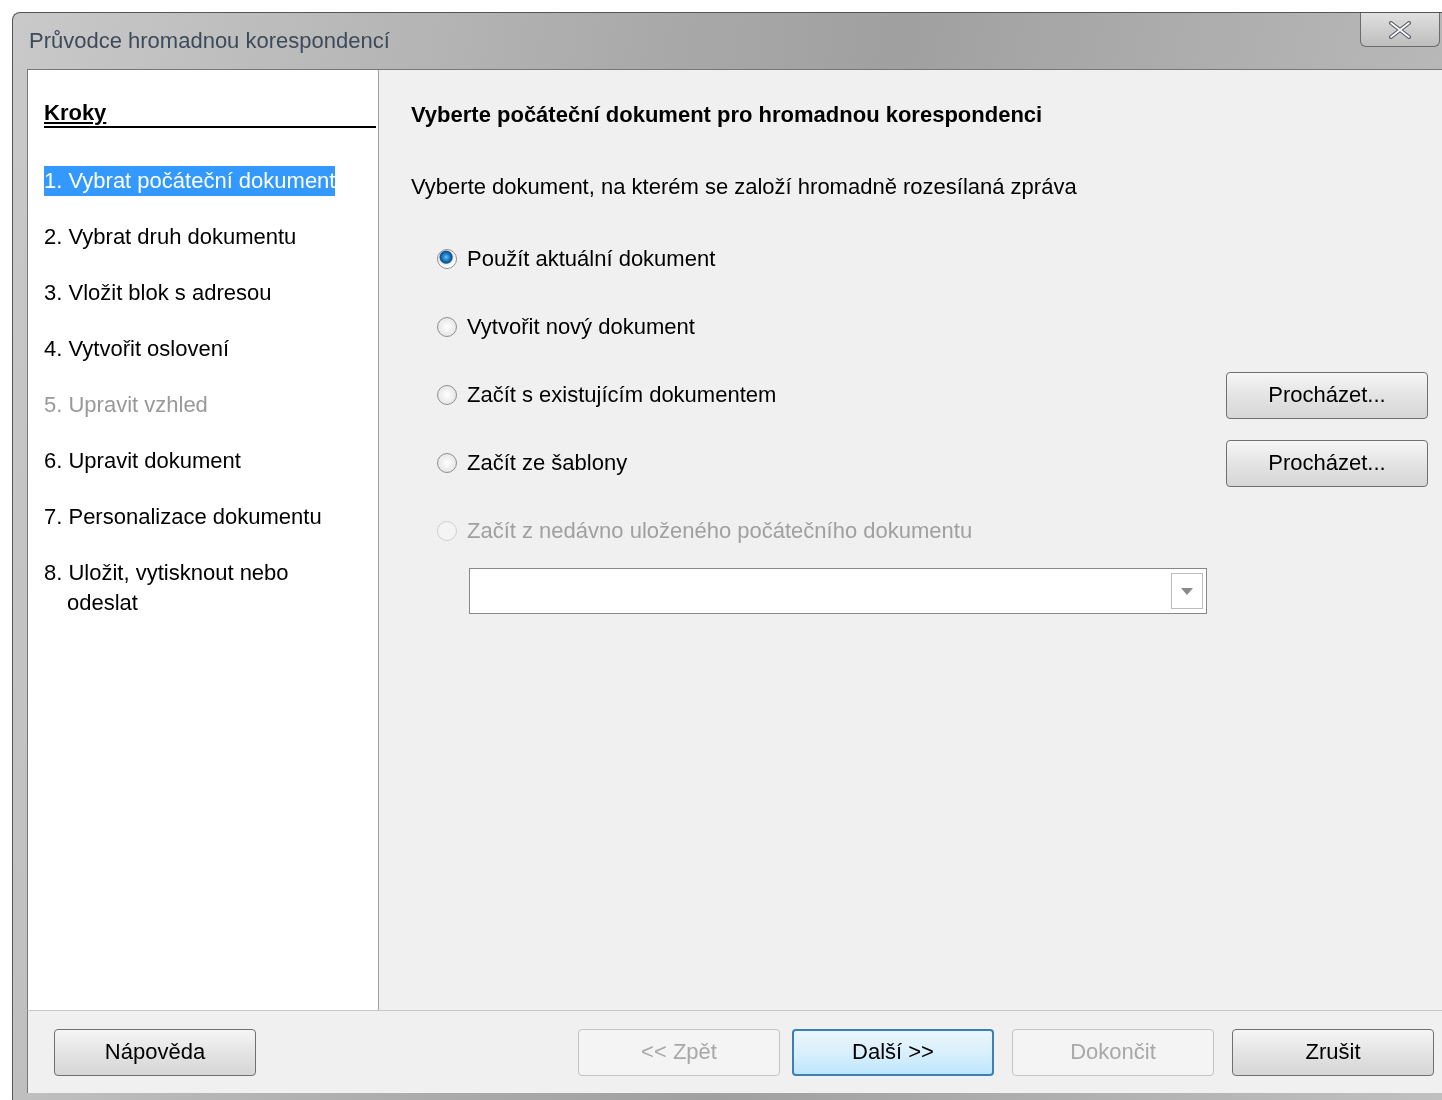 The width and height of the screenshot is (1442, 1100). What do you see at coordinates (210, 114) in the screenshot?
I see `steps-heading: Kroky` at bounding box center [210, 114].